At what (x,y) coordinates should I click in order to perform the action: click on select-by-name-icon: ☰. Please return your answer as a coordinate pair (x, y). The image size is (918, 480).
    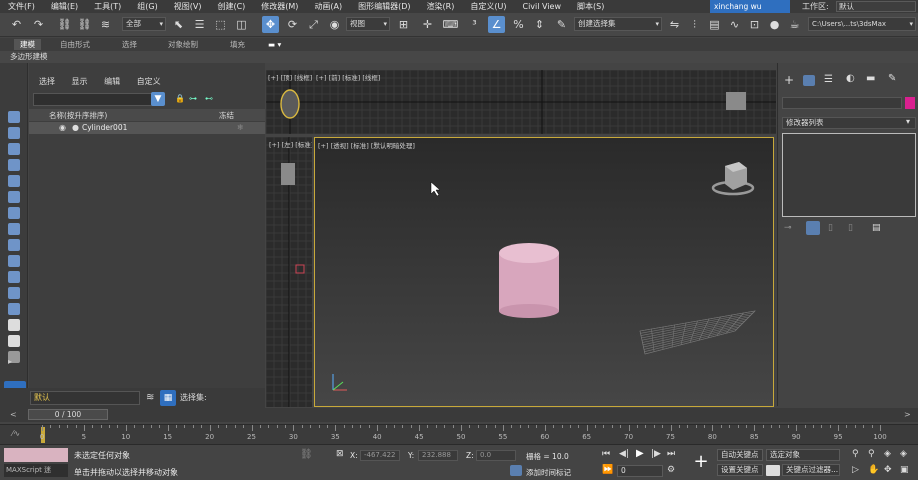
    Looking at the image, I should click on (199, 24).